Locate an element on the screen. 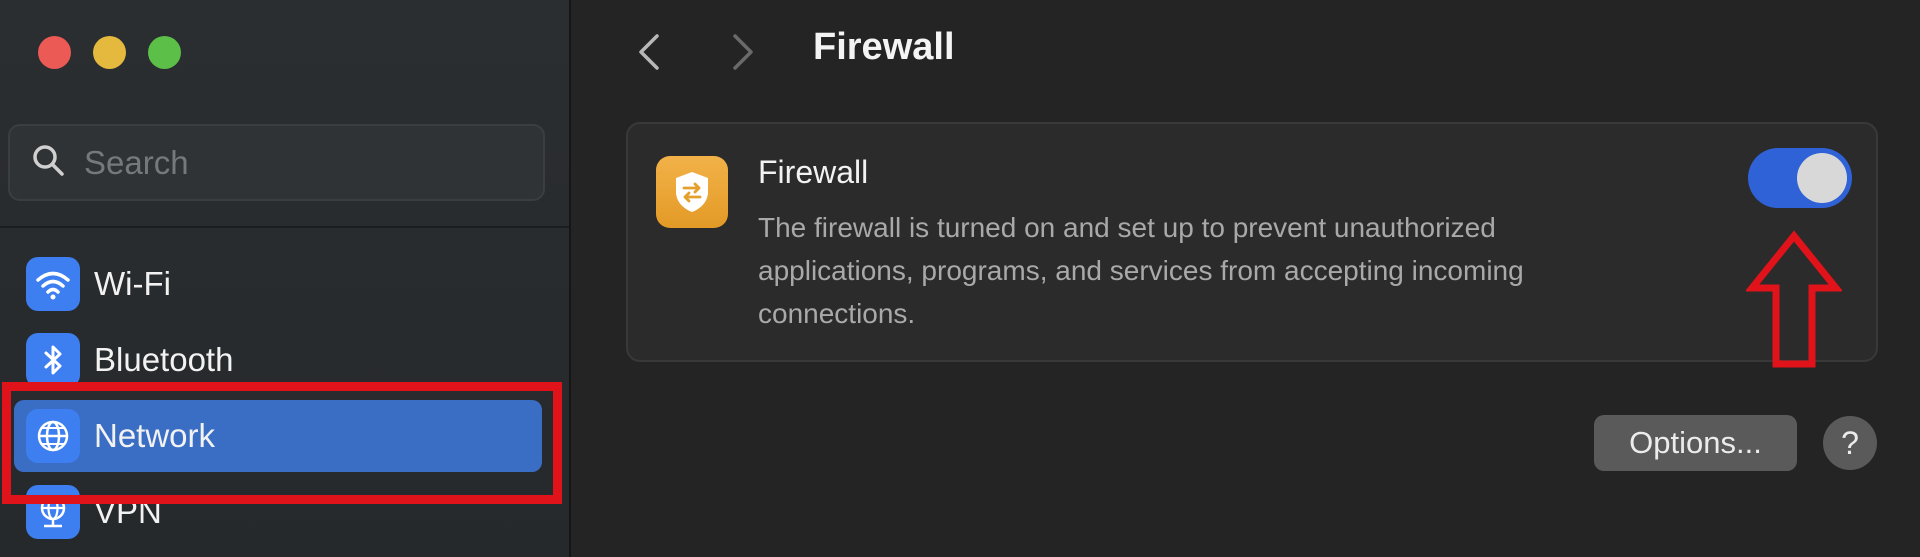  chevron-left-icon is located at coordinates (649, 52).